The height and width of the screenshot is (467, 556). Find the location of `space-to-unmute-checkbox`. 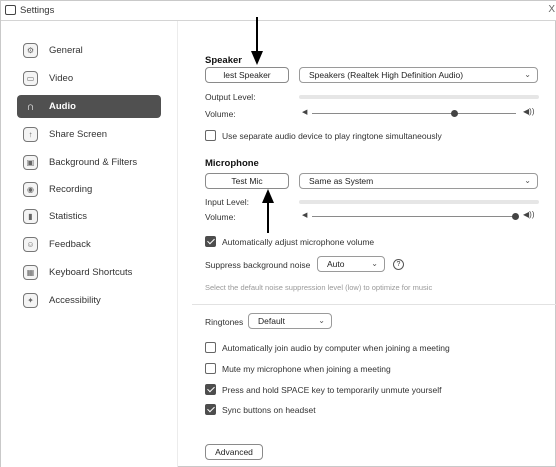

space-to-unmute-checkbox is located at coordinates (210, 389).